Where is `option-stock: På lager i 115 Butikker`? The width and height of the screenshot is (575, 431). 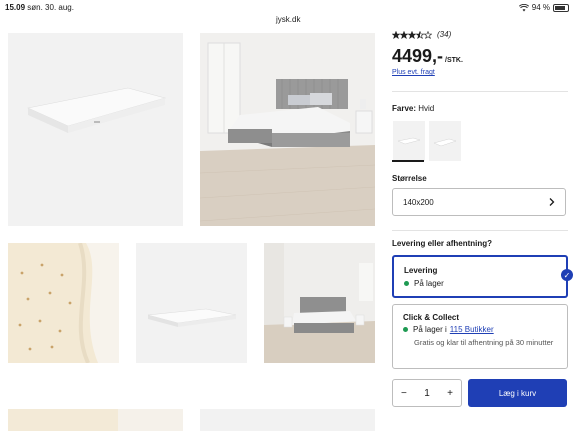
option-stock: På lager i 115 Butikker is located at coordinates (448, 329).